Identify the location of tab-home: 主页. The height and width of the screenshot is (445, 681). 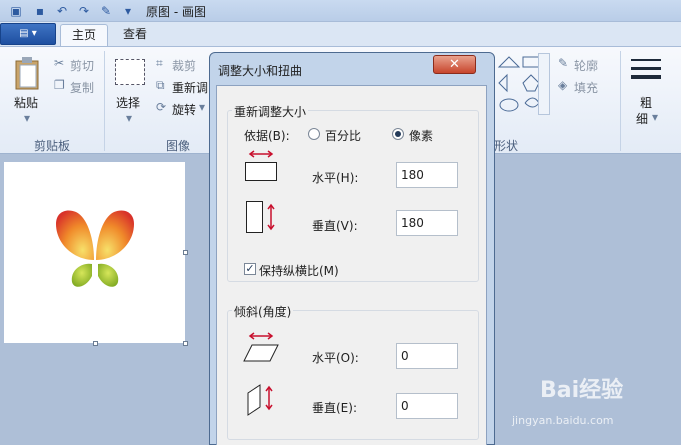
(84, 35).